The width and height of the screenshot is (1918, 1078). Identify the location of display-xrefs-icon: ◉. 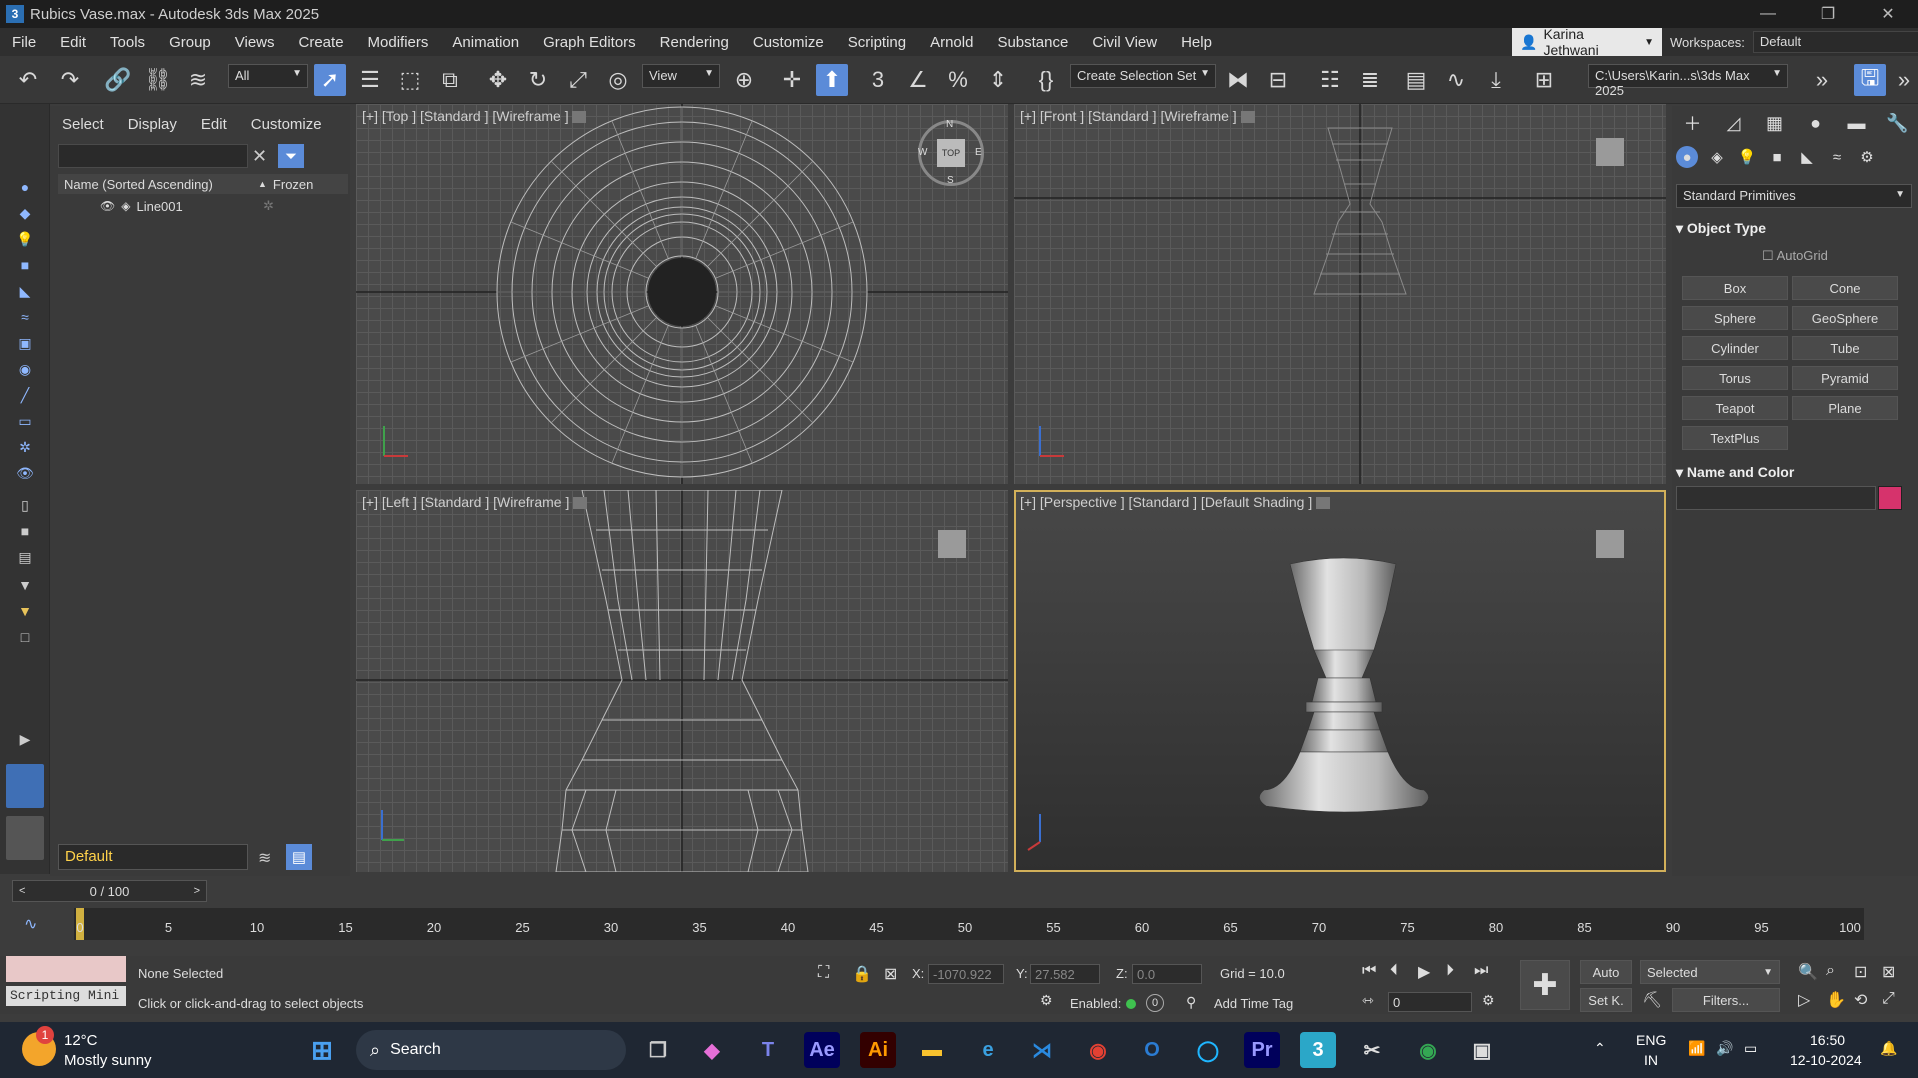
(25, 369).